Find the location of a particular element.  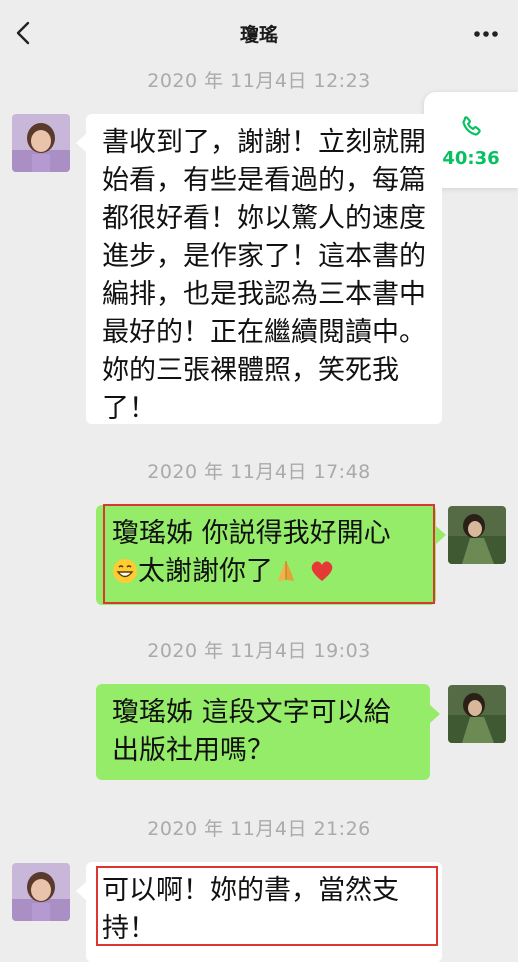

phone-icon is located at coordinates (471, 126).